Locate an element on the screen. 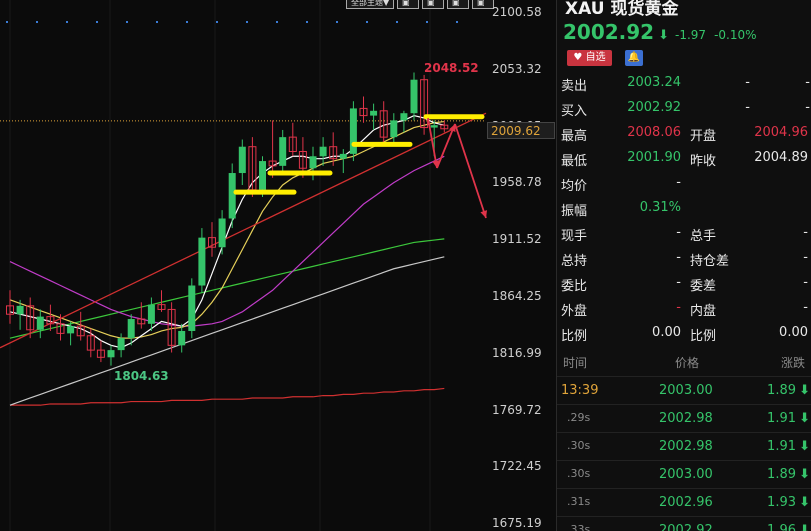  price-alert-button: 🔔 is located at coordinates (634, 58).